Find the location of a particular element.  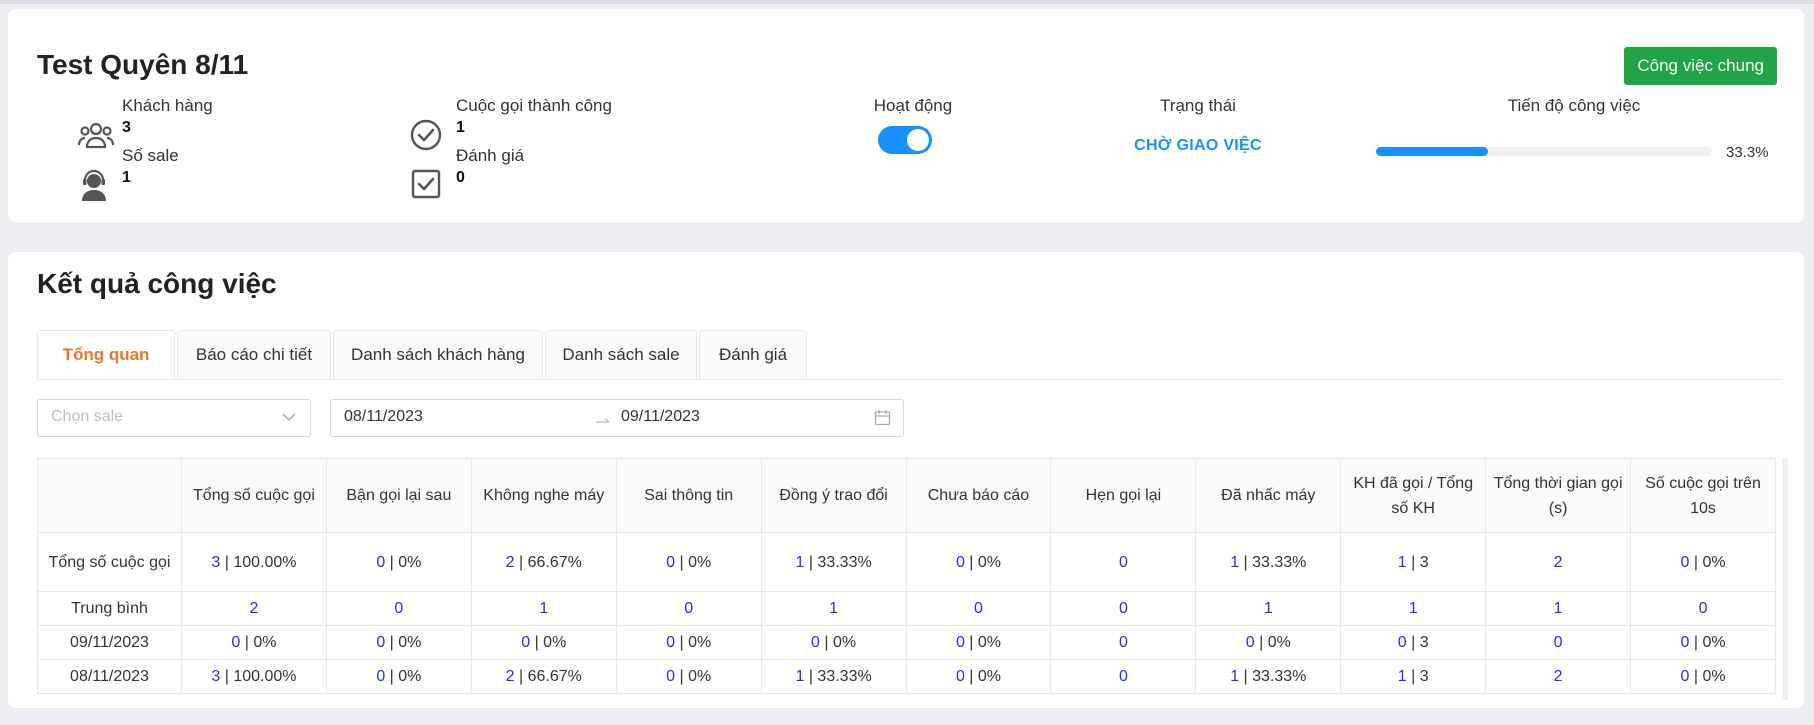

table-cell: 2 | 66.67% is located at coordinates (543, 676).